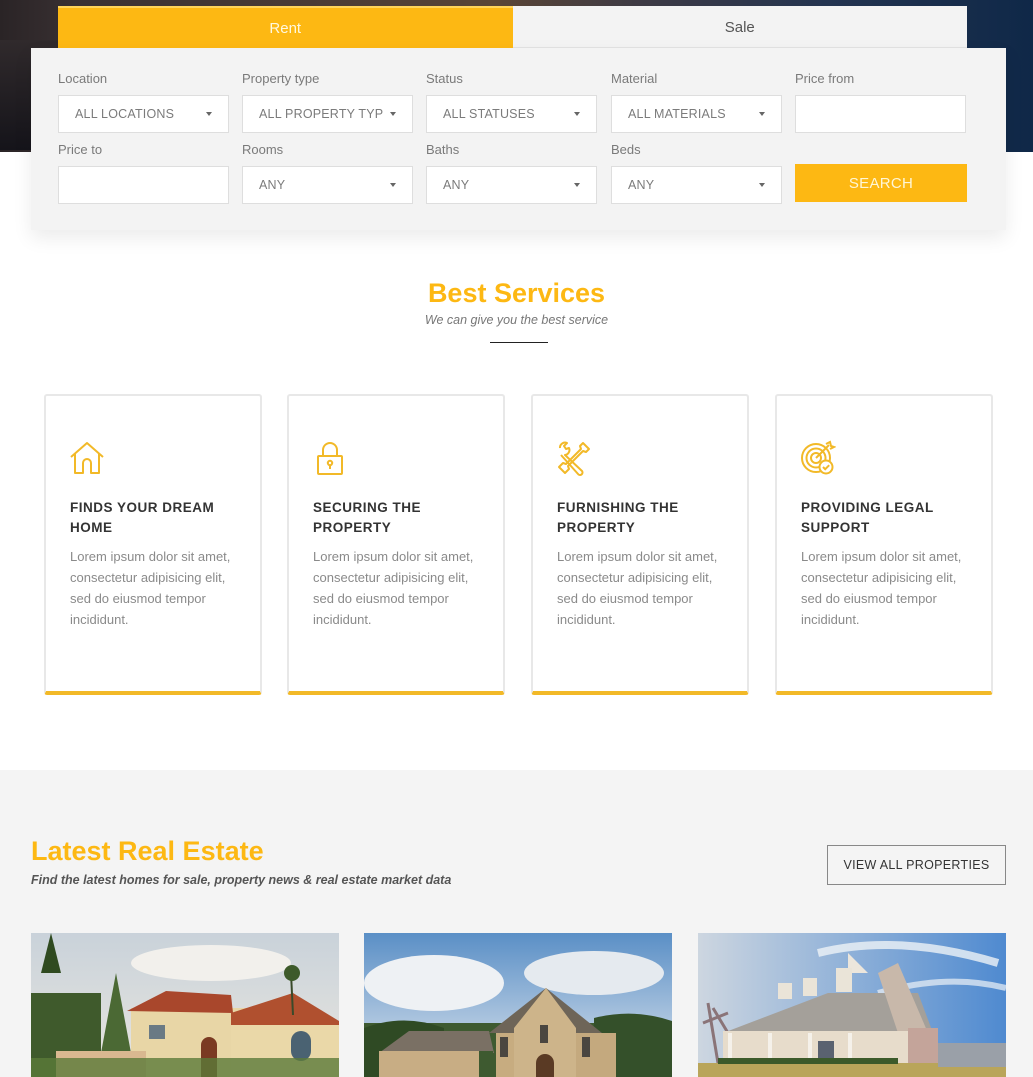  I want to click on beds-label: Beds, so click(626, 149).